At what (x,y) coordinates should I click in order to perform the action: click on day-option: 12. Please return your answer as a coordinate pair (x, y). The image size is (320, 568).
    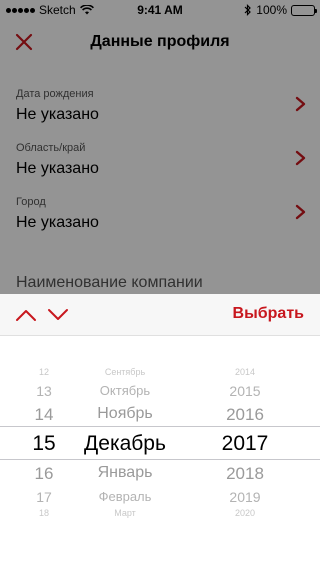
    Looking at the image, I should click on (44, 372).